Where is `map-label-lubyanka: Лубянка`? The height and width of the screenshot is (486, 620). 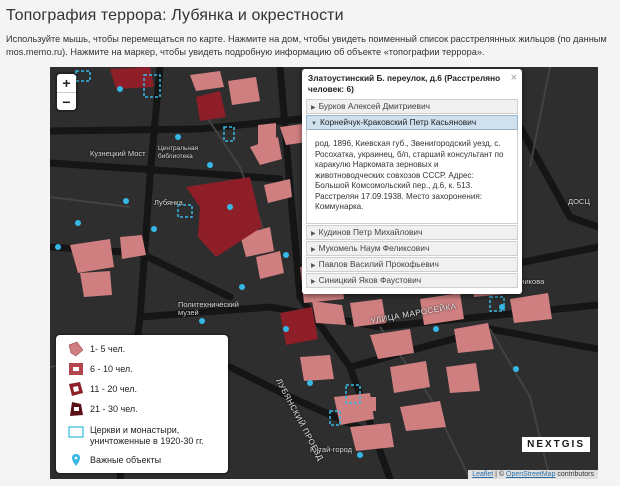 map-label-lubyanka: Лубянка is located at coordinates (168, 202).